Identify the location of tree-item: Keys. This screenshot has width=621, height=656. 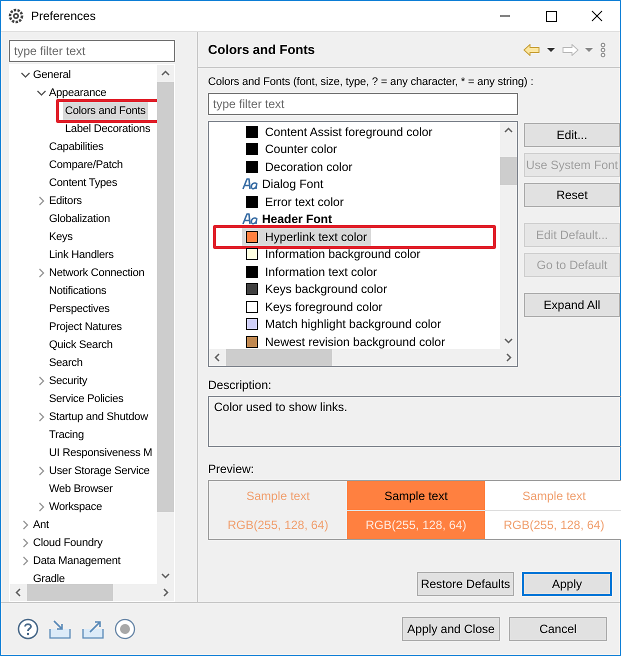
(61, 237).